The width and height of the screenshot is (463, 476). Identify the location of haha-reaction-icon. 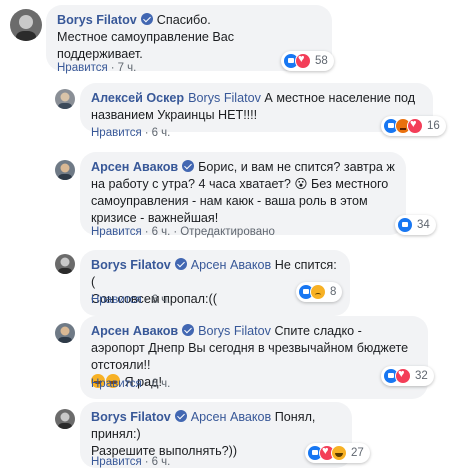
(339, 453).